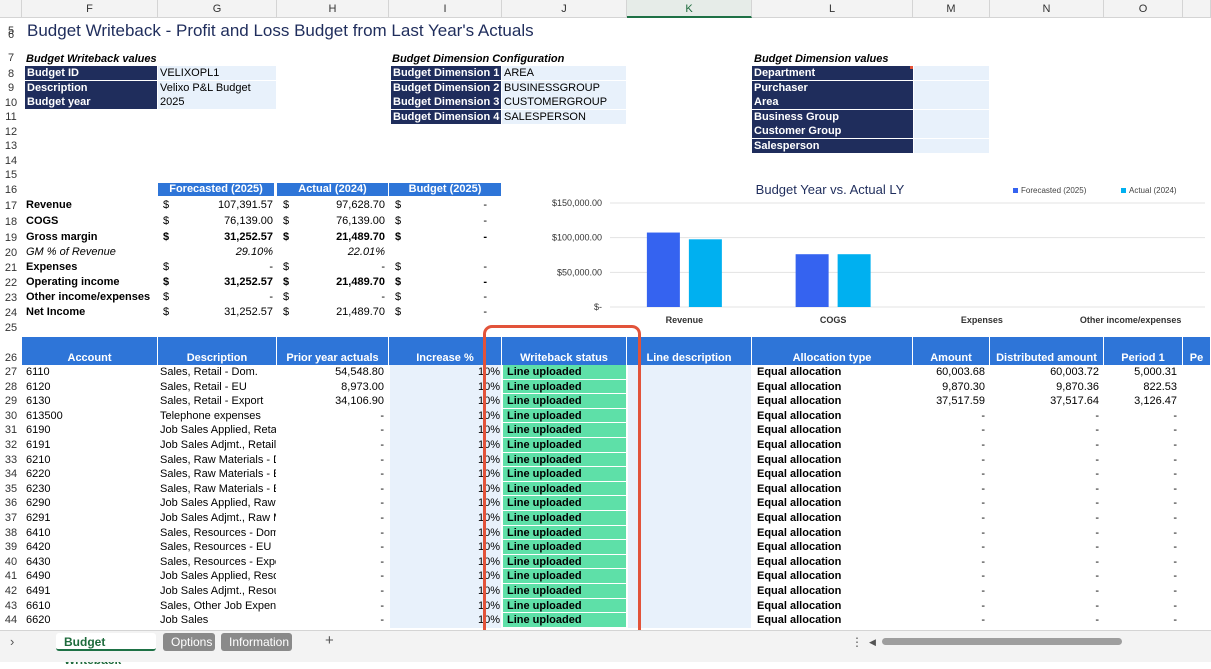 The height and width of the screenshot is (669, 1211). I want to click on description-cell: Job Sales Adjmt., Retail, so click(218, 445).